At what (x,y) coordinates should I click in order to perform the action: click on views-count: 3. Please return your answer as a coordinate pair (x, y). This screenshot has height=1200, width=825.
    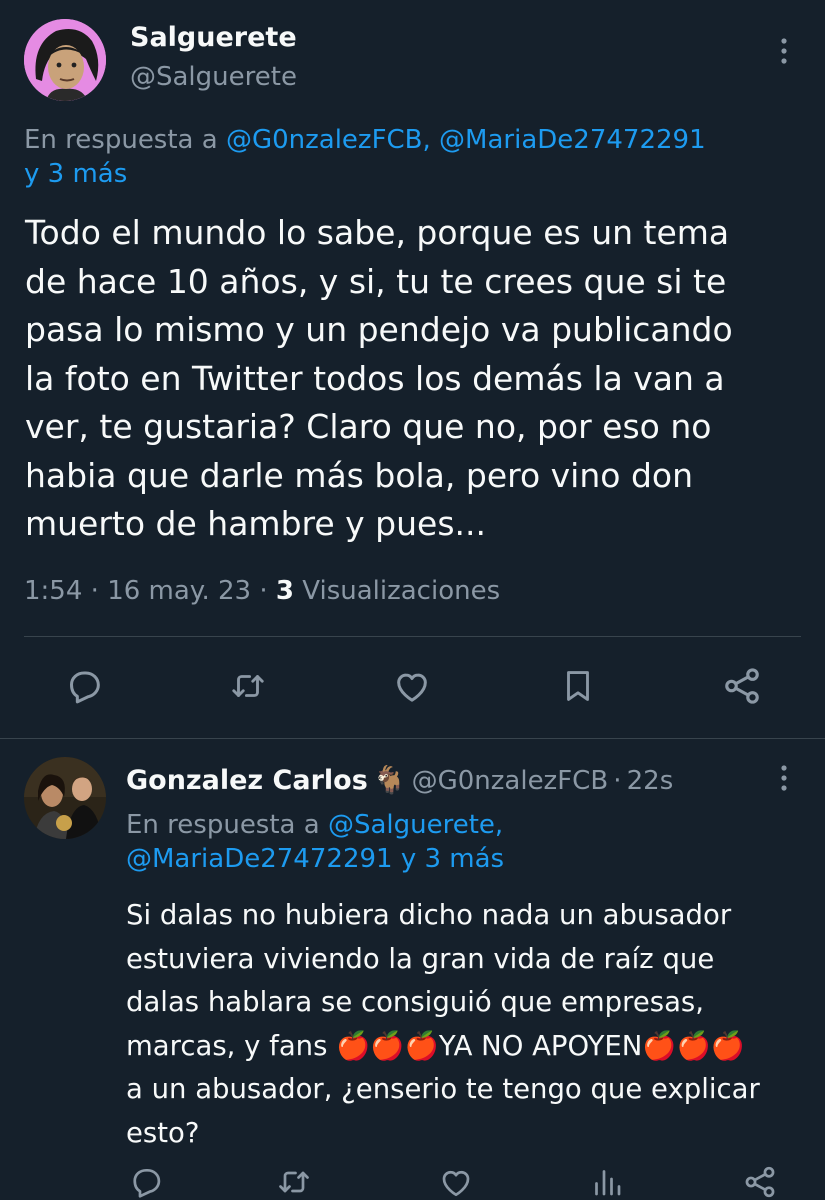
    Looking at the image, I should click on (284, 591).